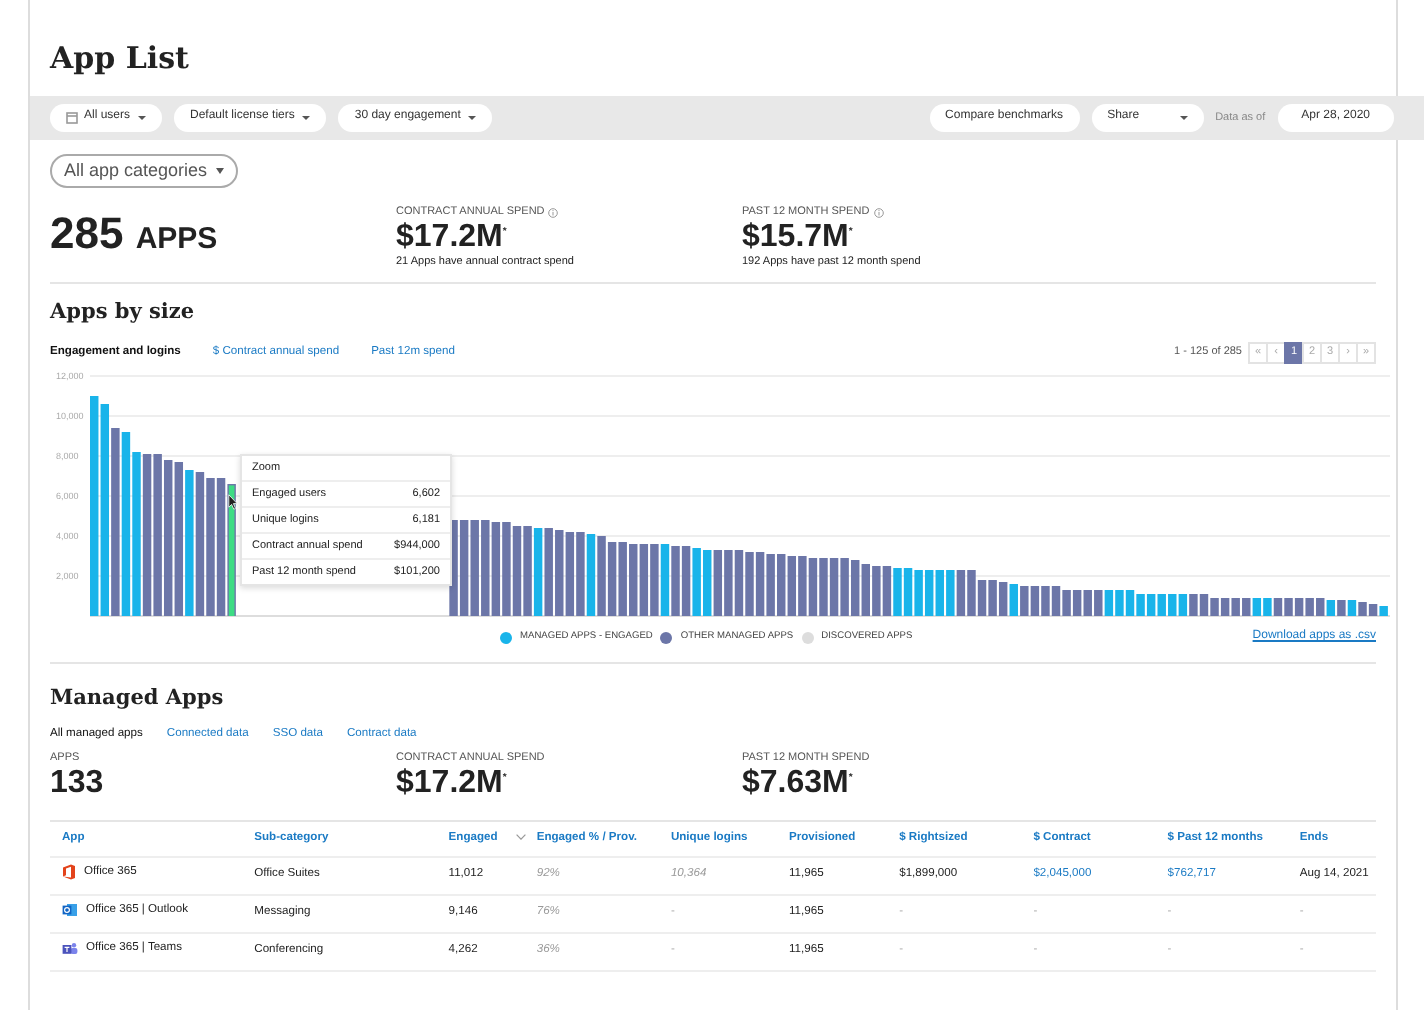 Image resolution: width=1424 pixels, height=1010 pixels. I want to click on metric-value: $7.63M$^{*}$, so click(798, 784).